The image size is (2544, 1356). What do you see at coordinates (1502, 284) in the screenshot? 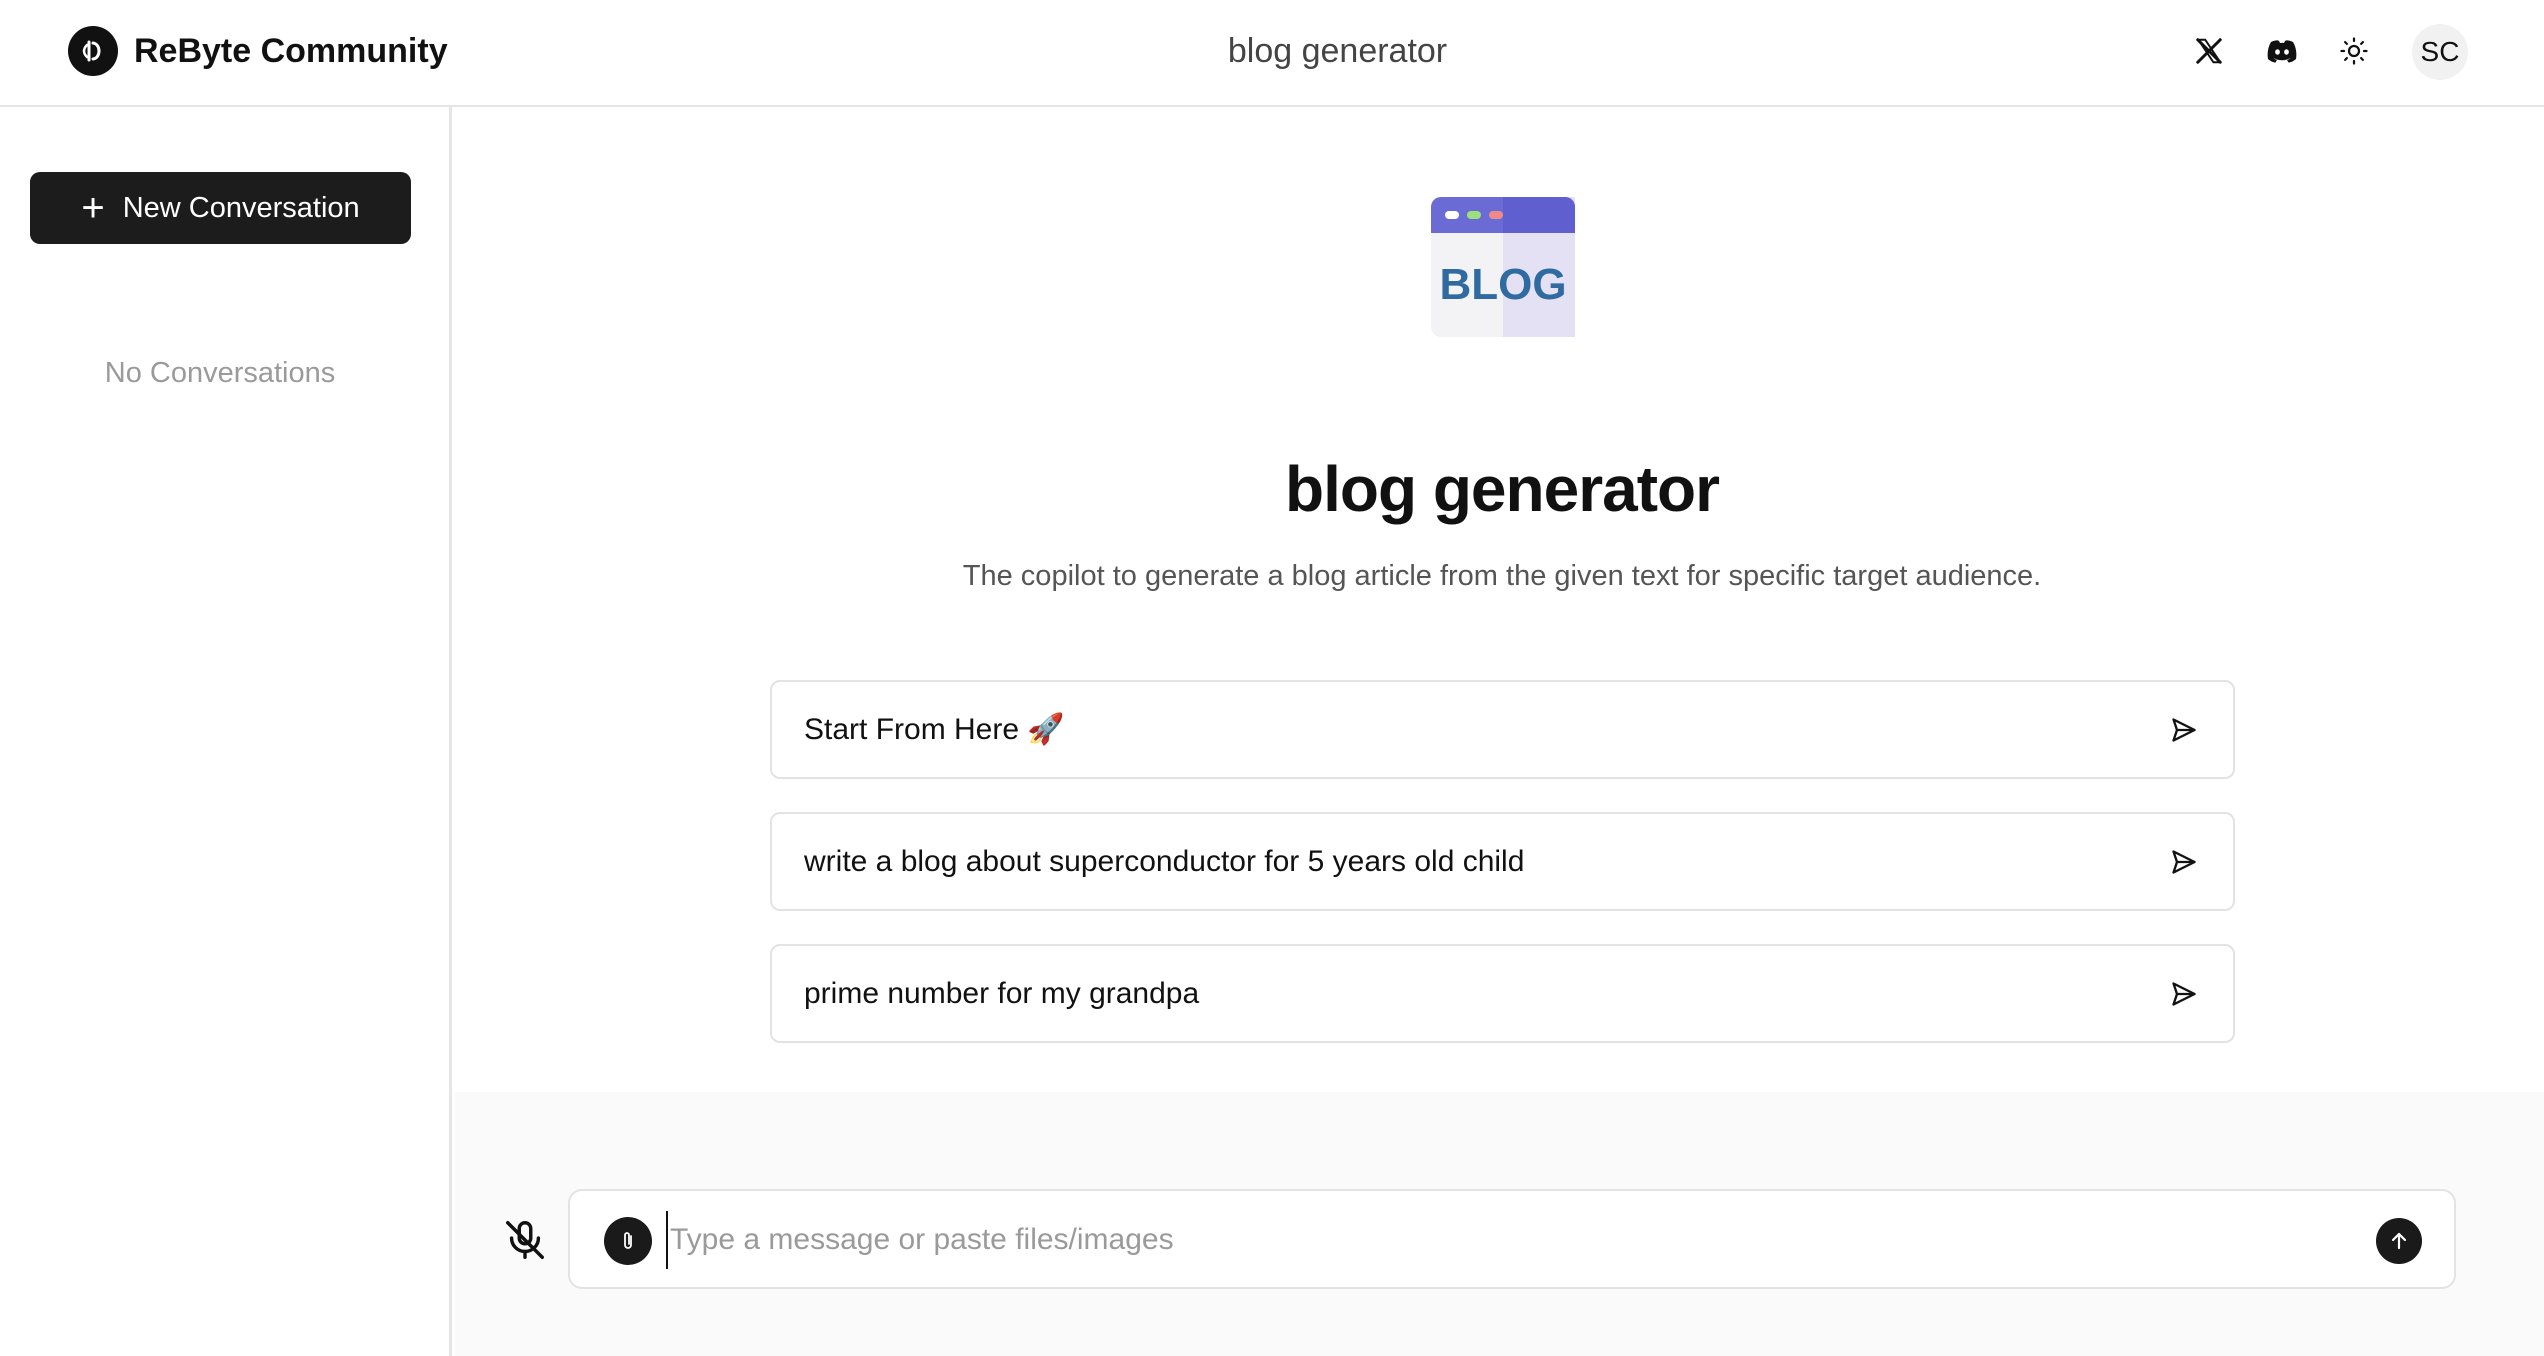
I see `blog-icon-text: BLOG` at bounding box center [1502, 284].